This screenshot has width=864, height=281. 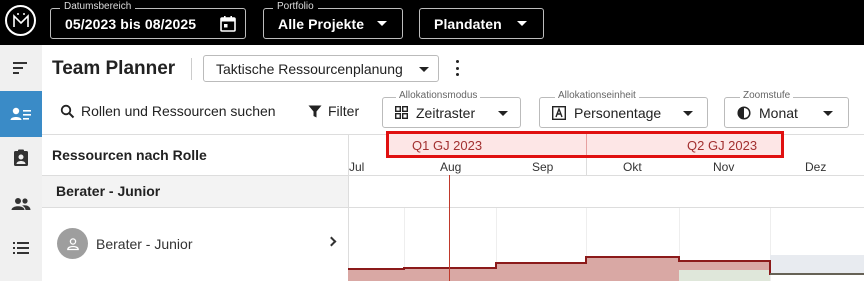 I want to click on portfolio-label: Portfolio, so click(x=295, y=7).